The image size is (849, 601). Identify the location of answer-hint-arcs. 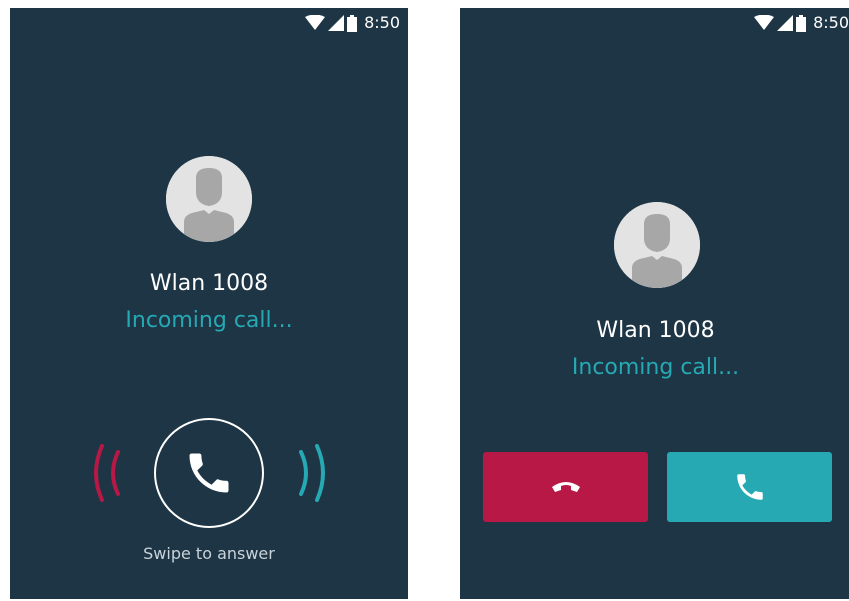
(312, 473).